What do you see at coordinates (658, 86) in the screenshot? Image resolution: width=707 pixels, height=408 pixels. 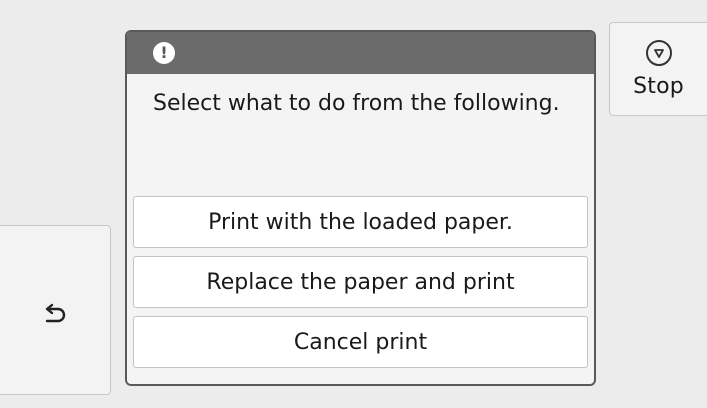 I see `stop-label: Stop` at bounding box center [658, 86].